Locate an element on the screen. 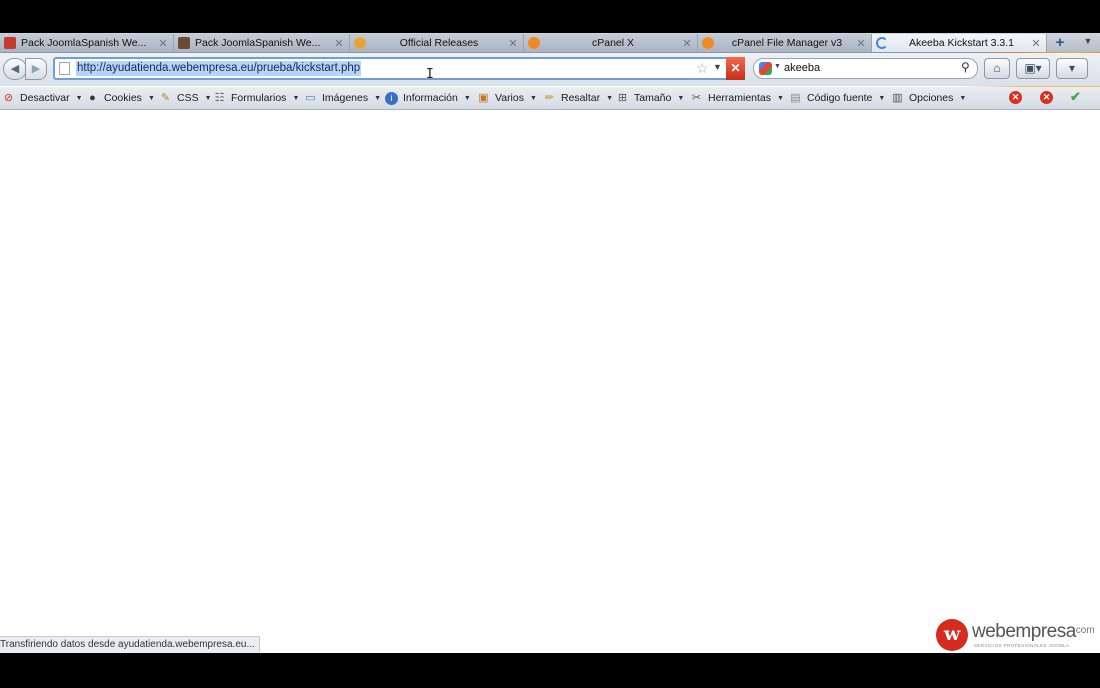 The image size is (1100, 688). tools-icon: ✂ is located at coordinates (696, 97).